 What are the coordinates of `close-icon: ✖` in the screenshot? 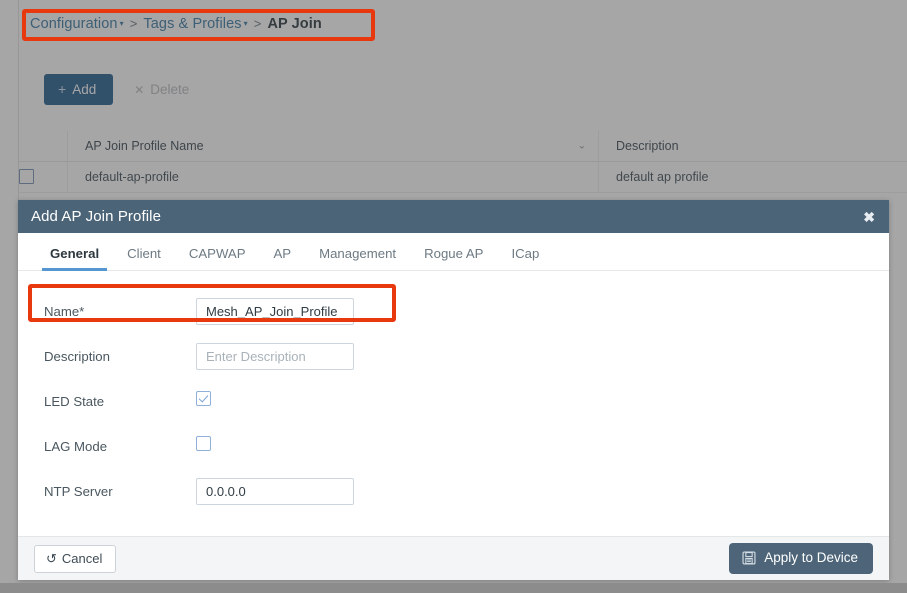 It's located at (869, 217).